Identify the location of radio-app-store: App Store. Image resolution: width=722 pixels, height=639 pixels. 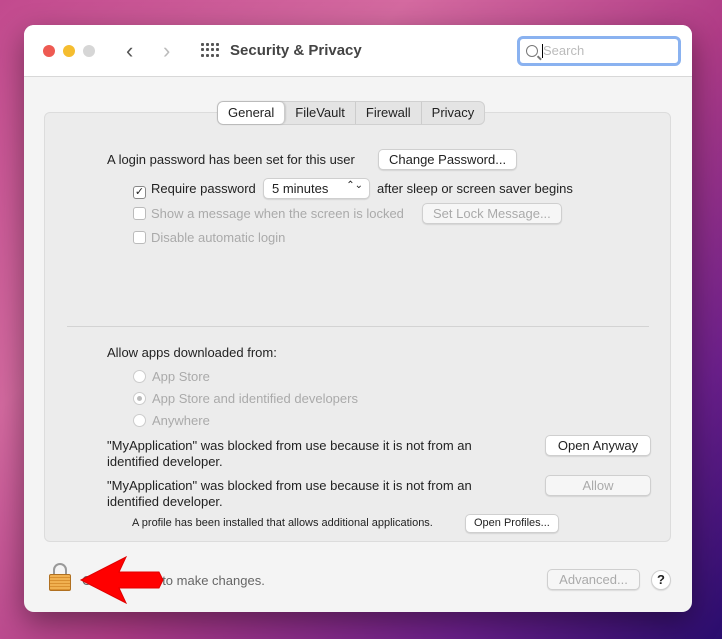
(171, 376).